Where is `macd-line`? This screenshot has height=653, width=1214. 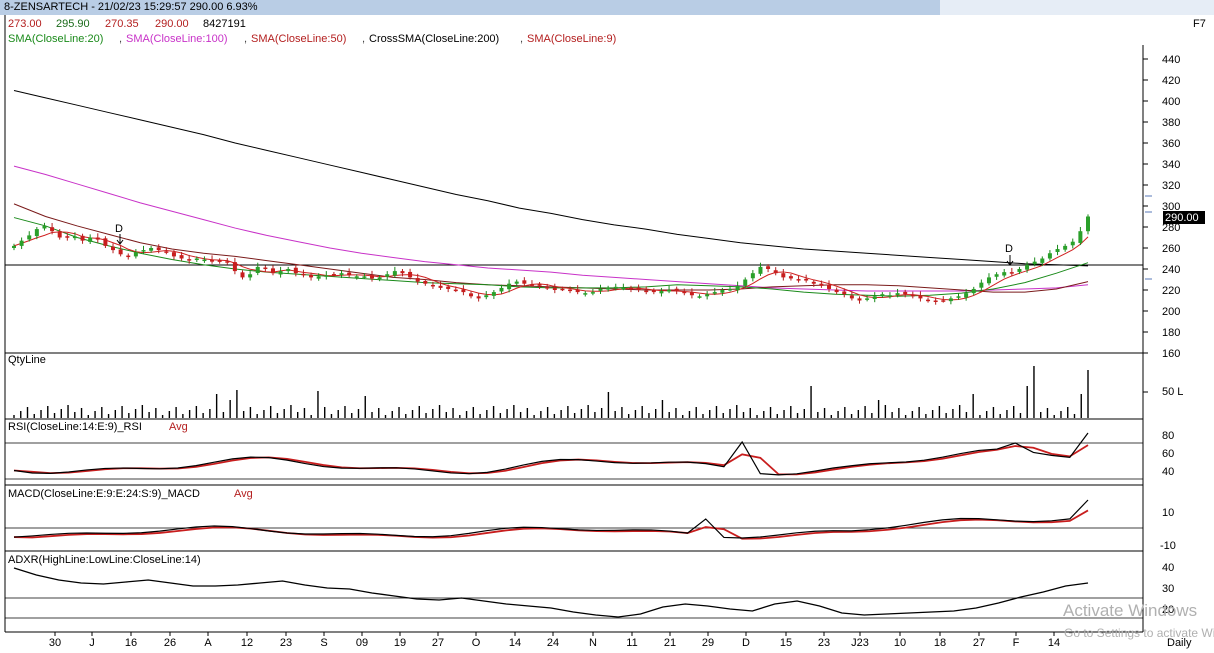 macd-line is located at coordinates (551, 519).